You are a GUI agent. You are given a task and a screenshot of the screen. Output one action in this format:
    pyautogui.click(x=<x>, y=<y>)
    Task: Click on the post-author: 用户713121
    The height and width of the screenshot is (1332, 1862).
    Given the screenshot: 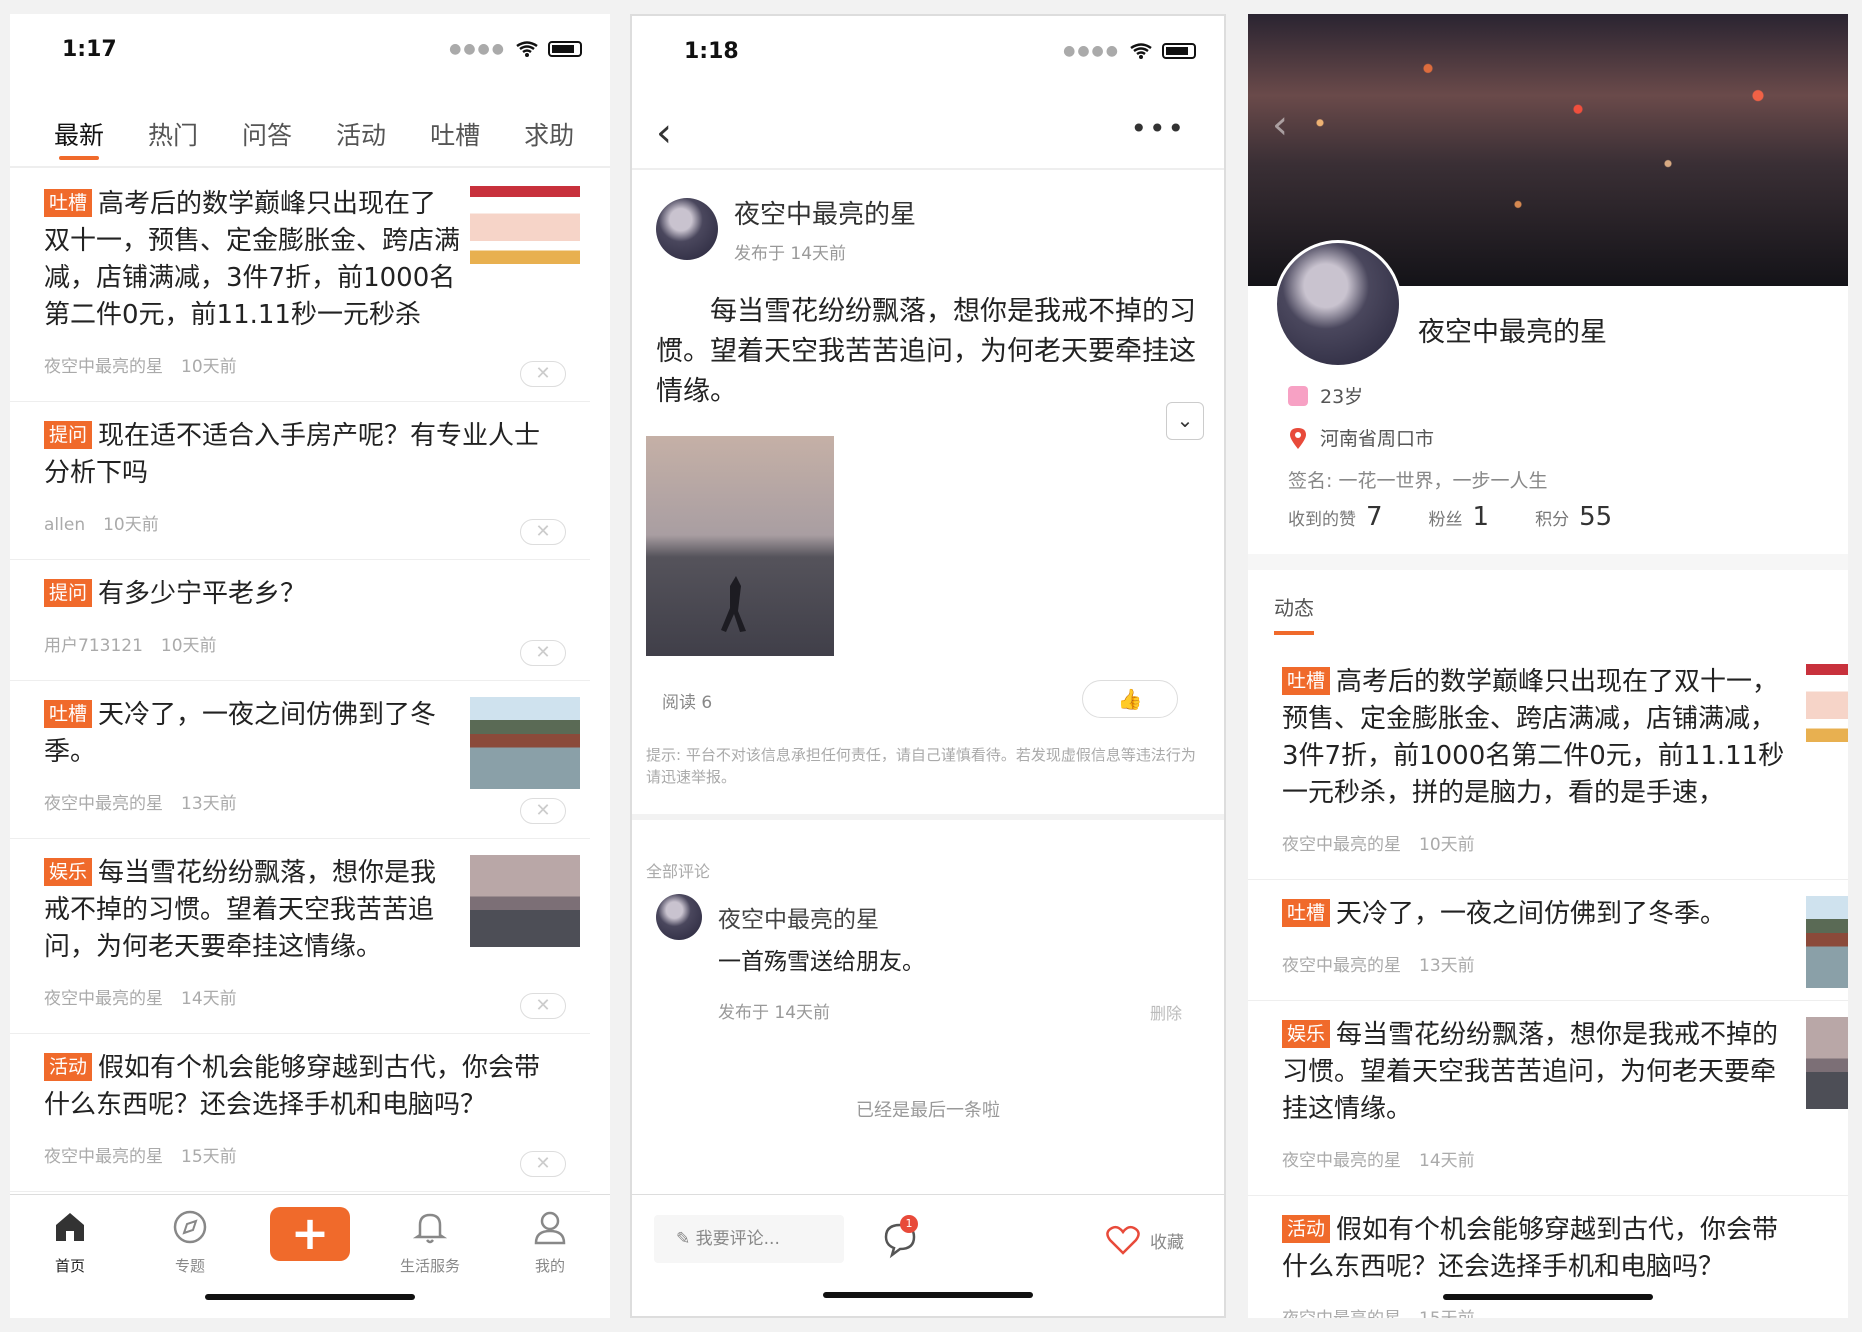 What is the action you would take?
    pyautogui.click(x=93, y=646)
    